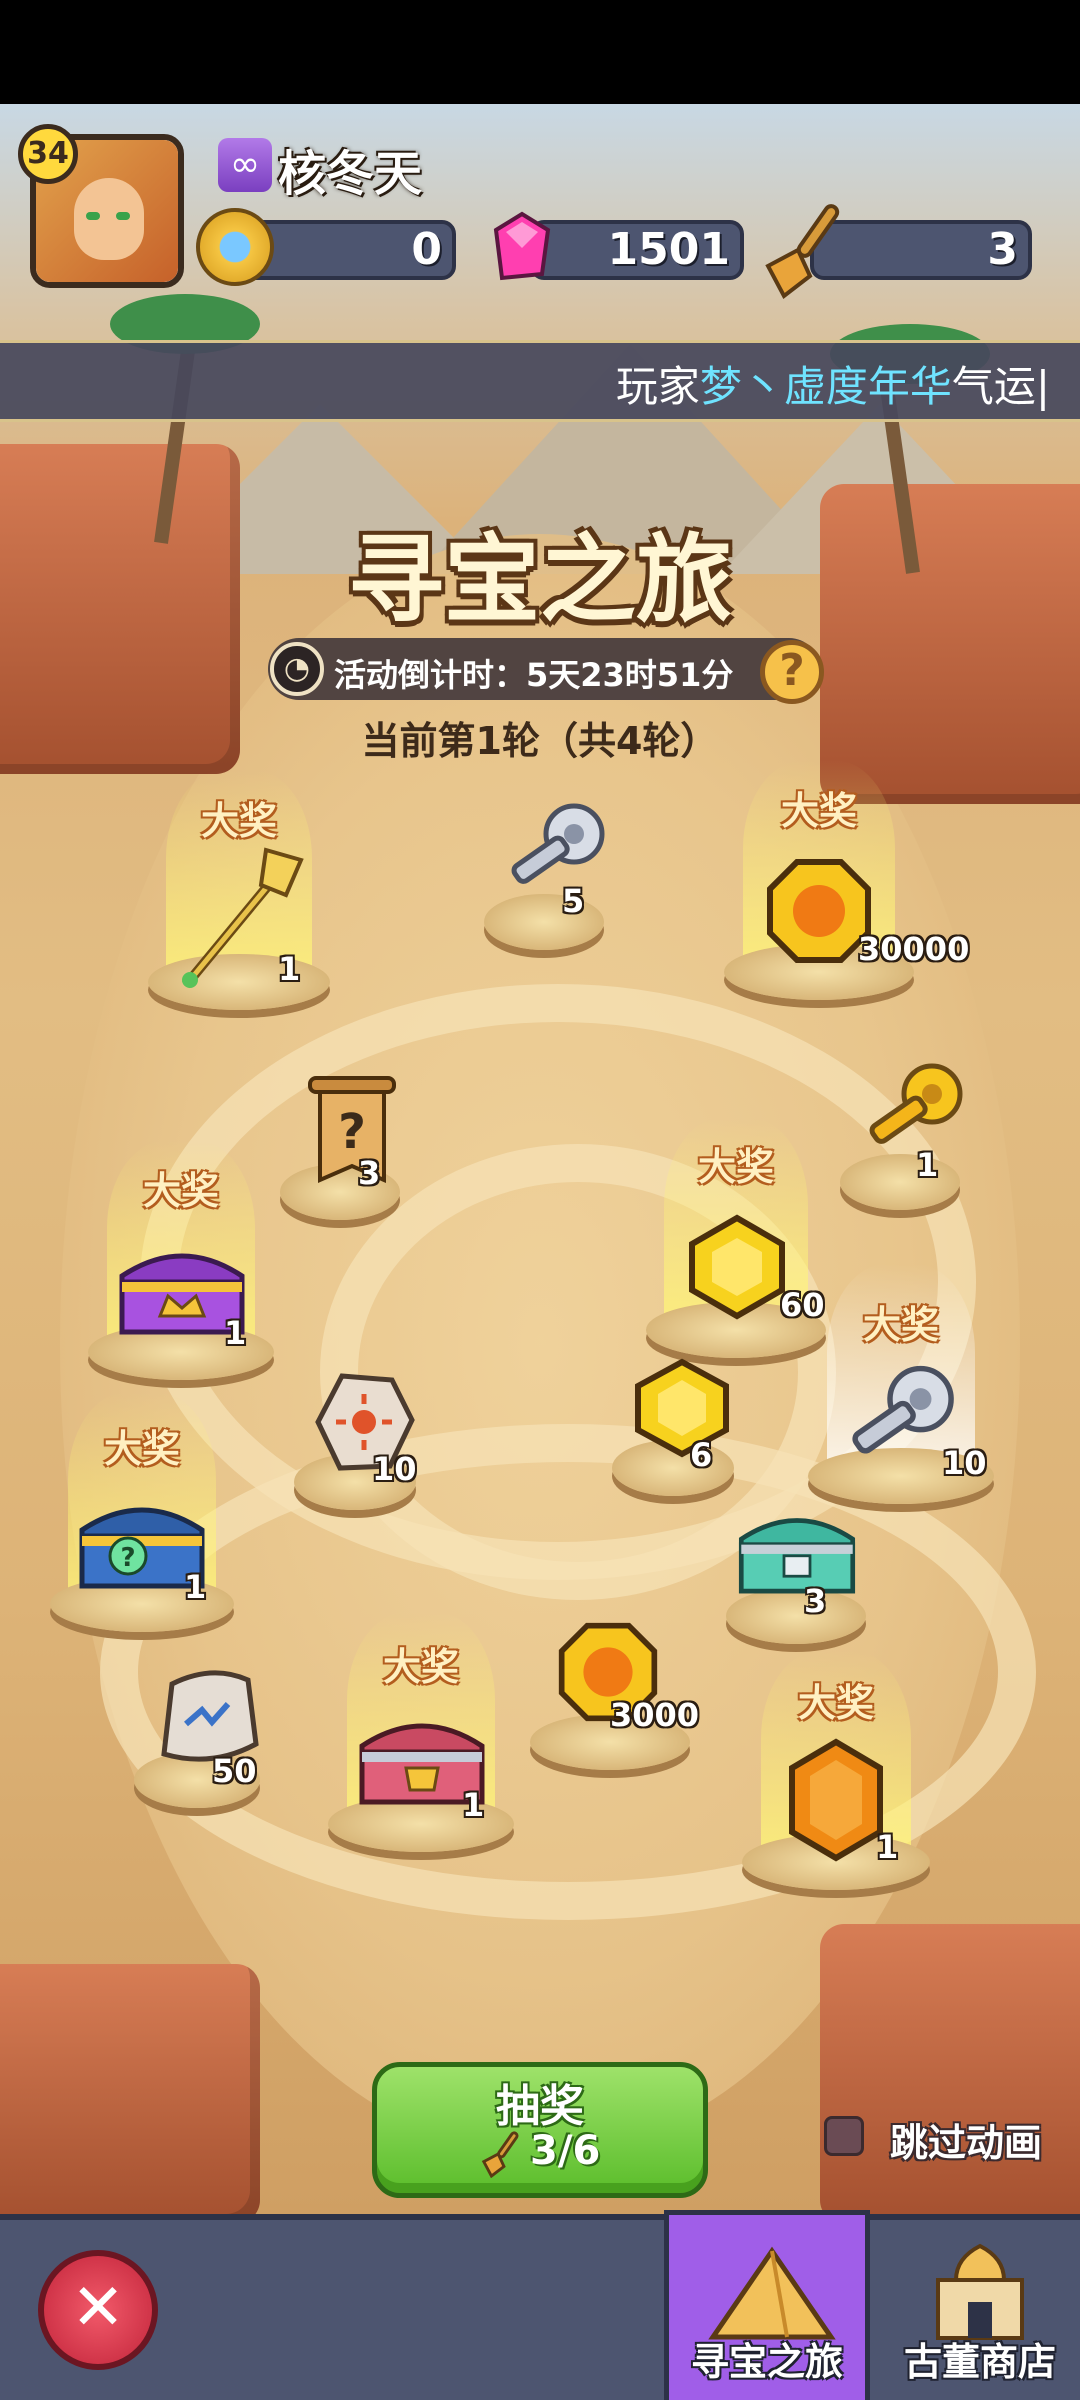  I want to click on reward-qty: 5, so click(573, 901).